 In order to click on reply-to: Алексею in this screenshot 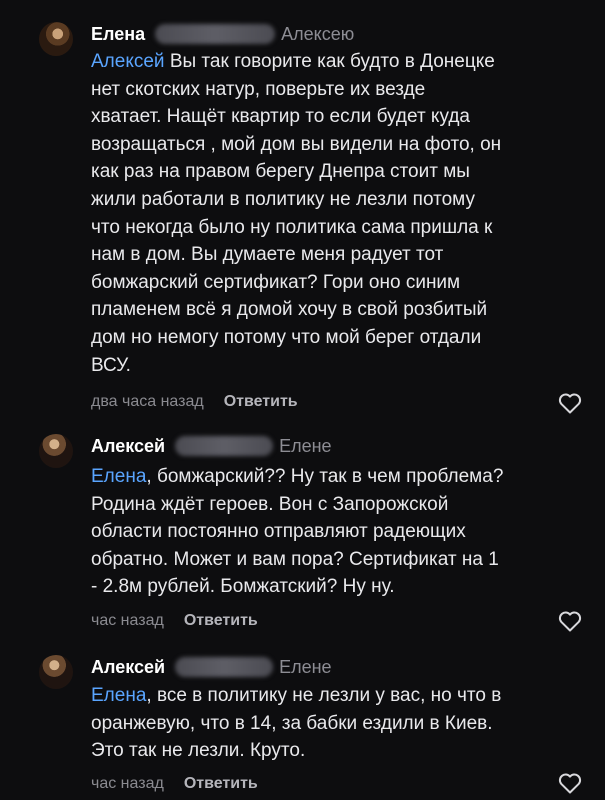, I will do `click(318, 33)`.